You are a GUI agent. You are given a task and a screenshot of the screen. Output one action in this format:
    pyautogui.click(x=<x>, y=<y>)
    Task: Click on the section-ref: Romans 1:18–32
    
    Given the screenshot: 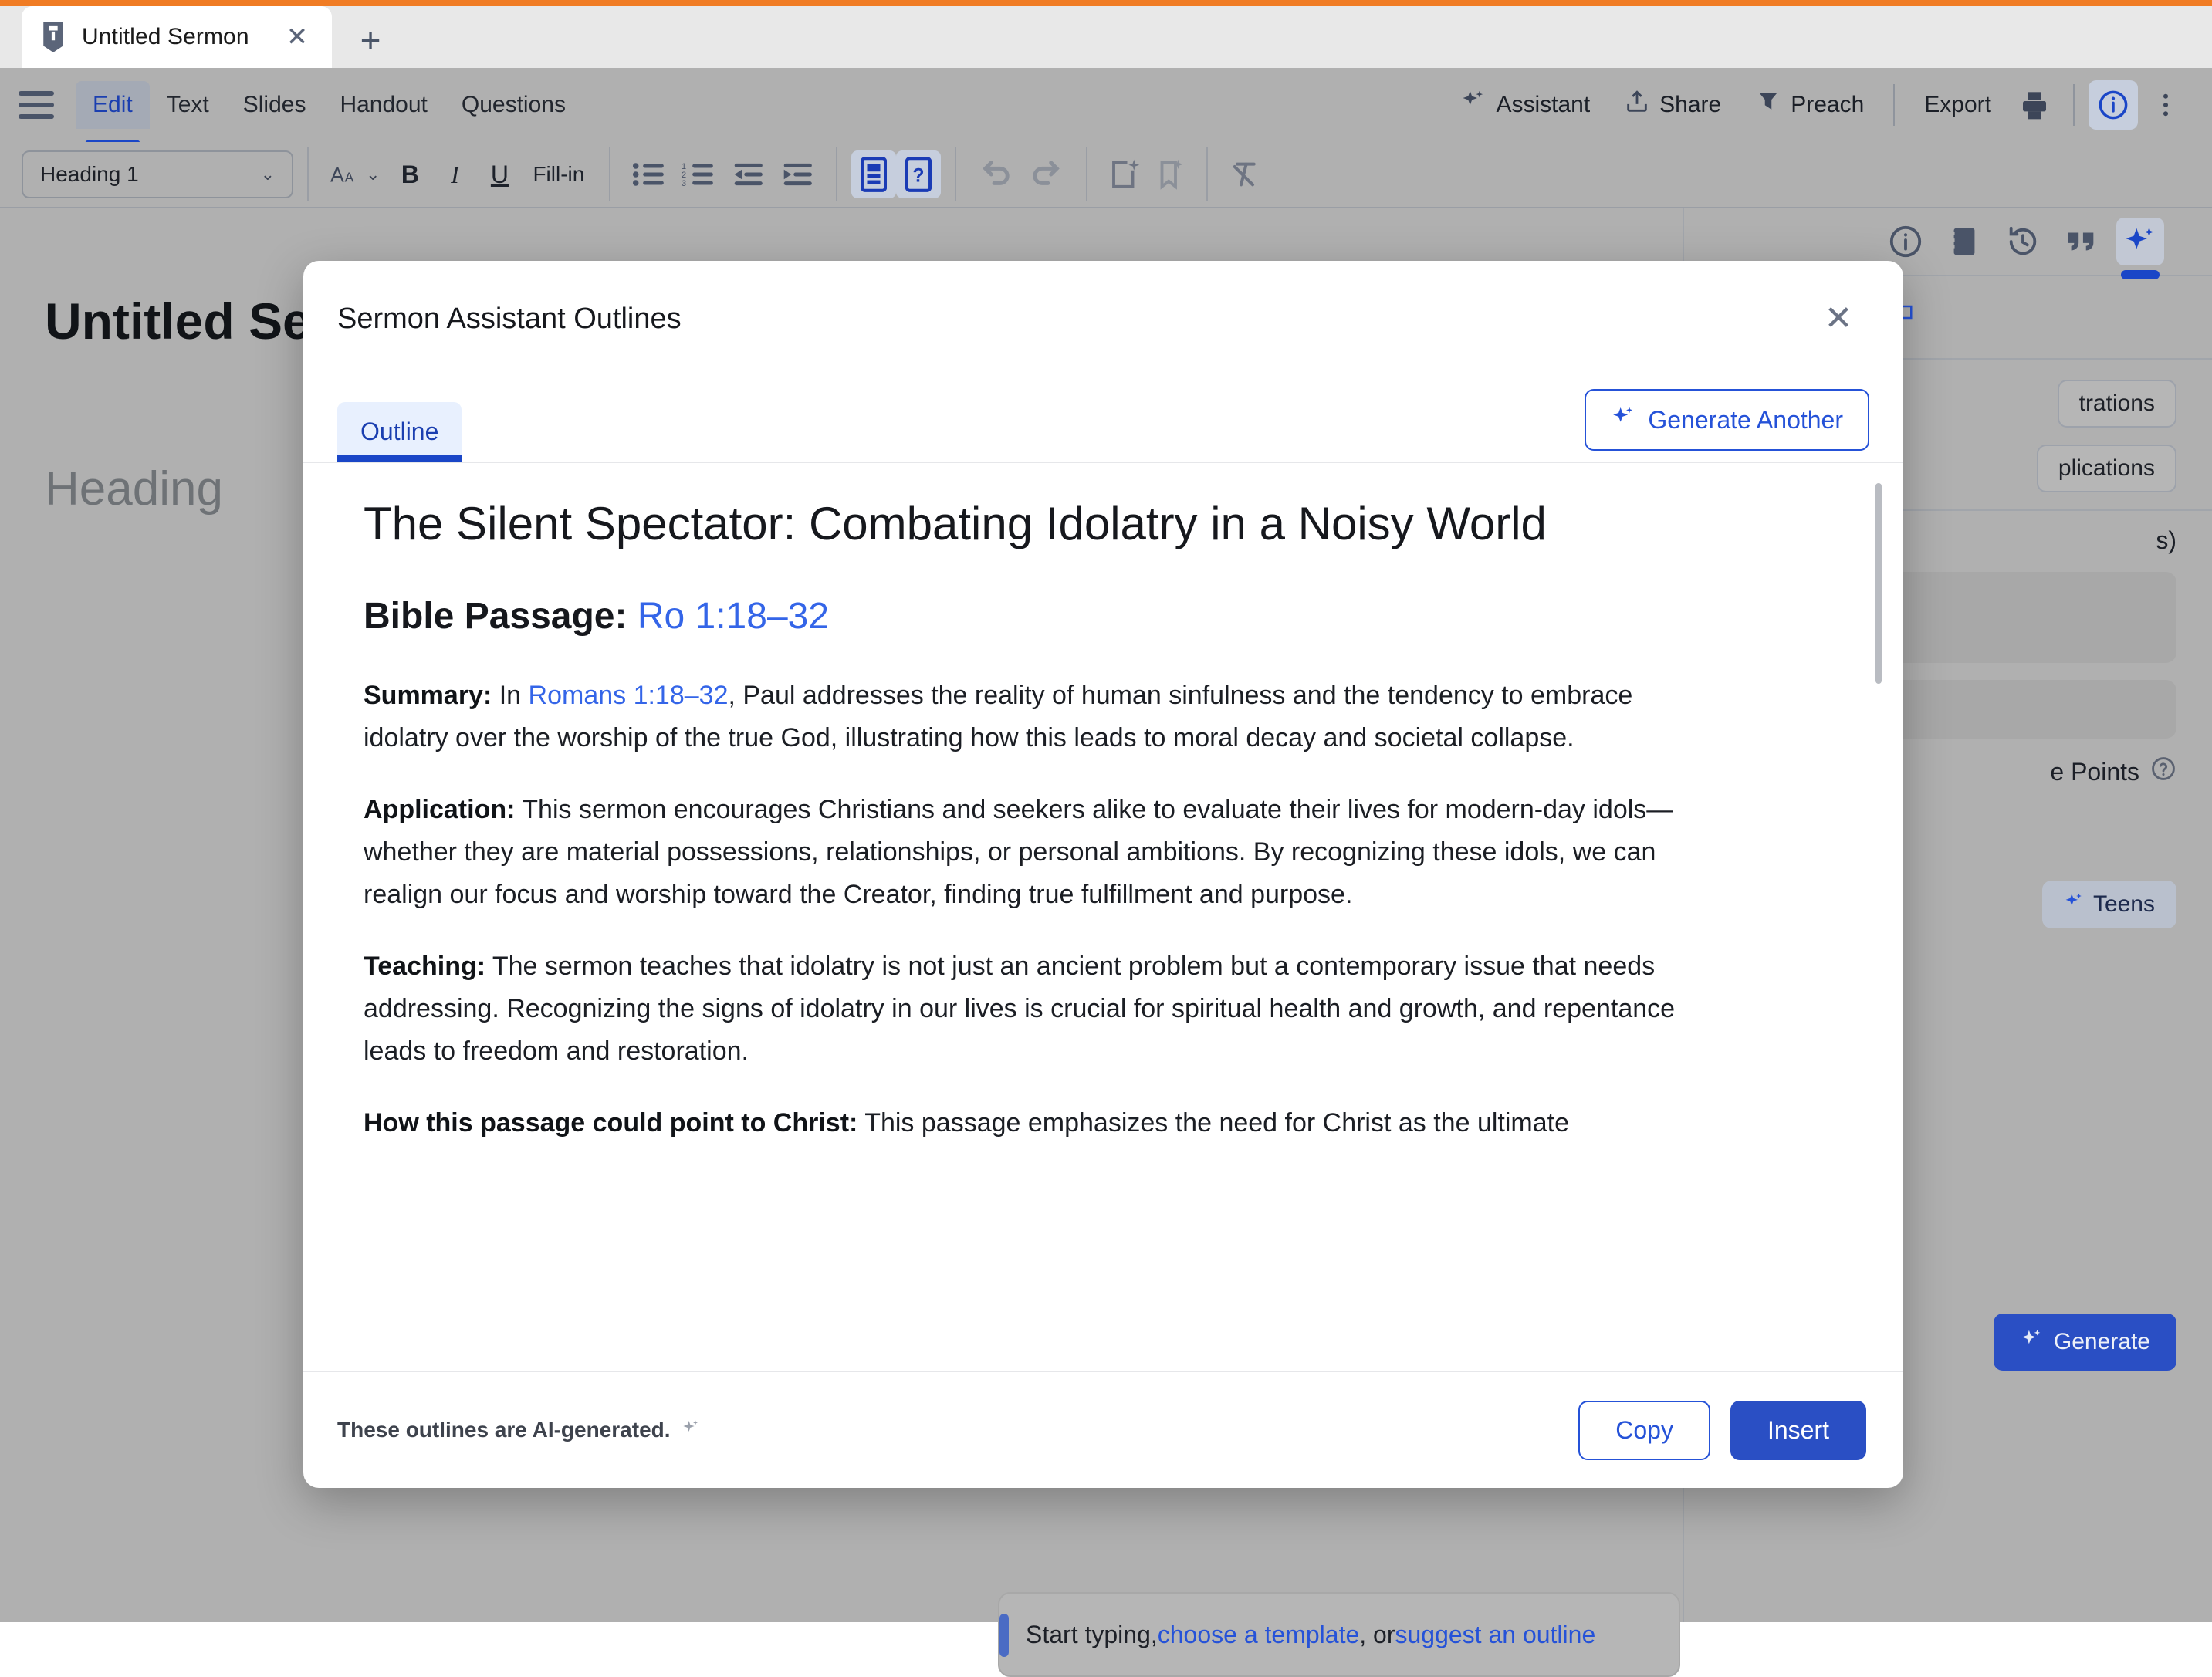 What is the action you would take?
    pyautogui.click(x=629, y=695)
    